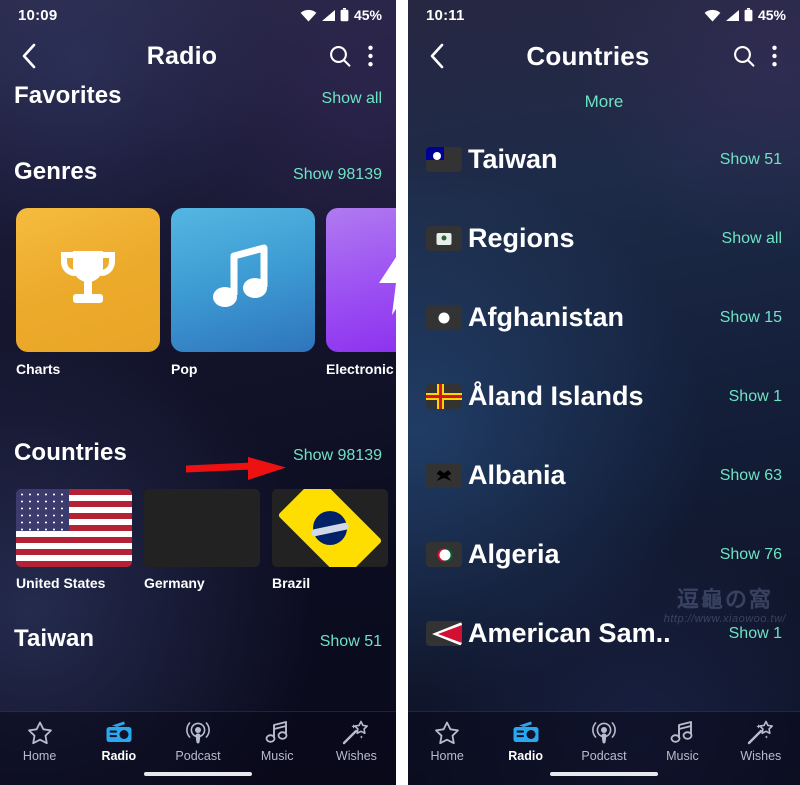 The image size is (800, 785). Describe the element at coordinates (444, 317) in the screenshot. I see `flag-af-icon` at that location.